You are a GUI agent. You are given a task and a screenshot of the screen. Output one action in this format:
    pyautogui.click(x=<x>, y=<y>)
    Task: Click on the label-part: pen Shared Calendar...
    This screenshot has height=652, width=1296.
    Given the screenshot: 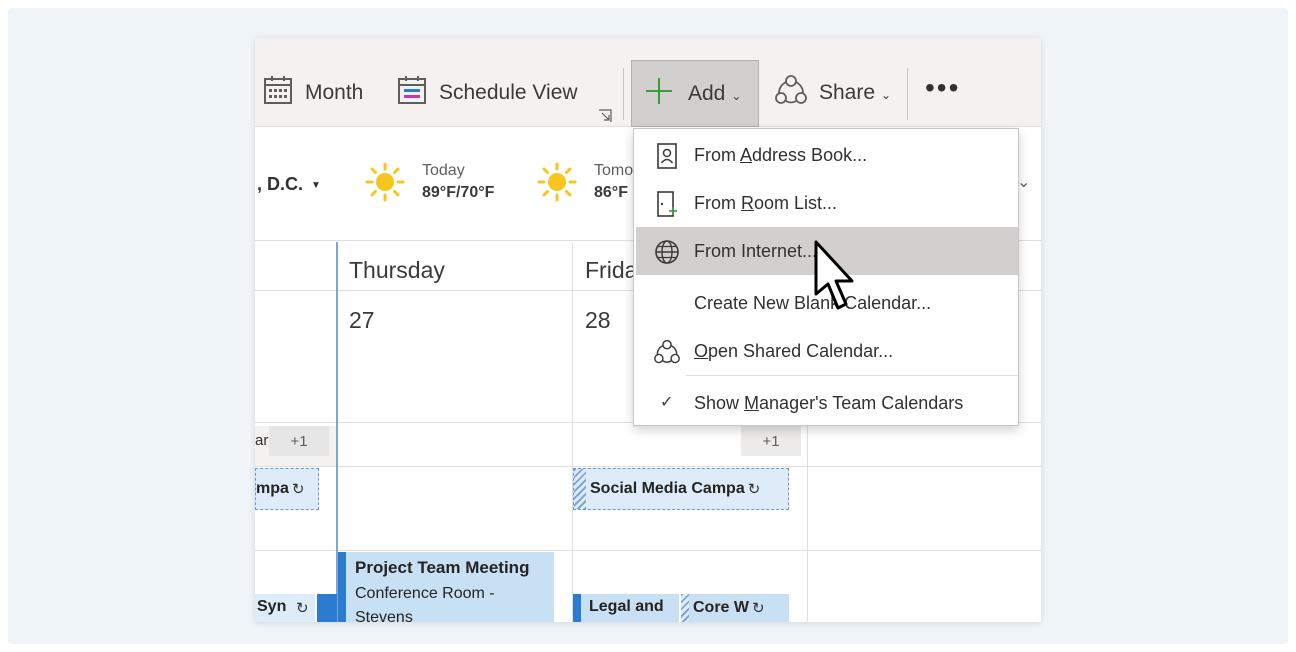 What is the action you would take?
    pyautogui.click(x=801, y=350)
    